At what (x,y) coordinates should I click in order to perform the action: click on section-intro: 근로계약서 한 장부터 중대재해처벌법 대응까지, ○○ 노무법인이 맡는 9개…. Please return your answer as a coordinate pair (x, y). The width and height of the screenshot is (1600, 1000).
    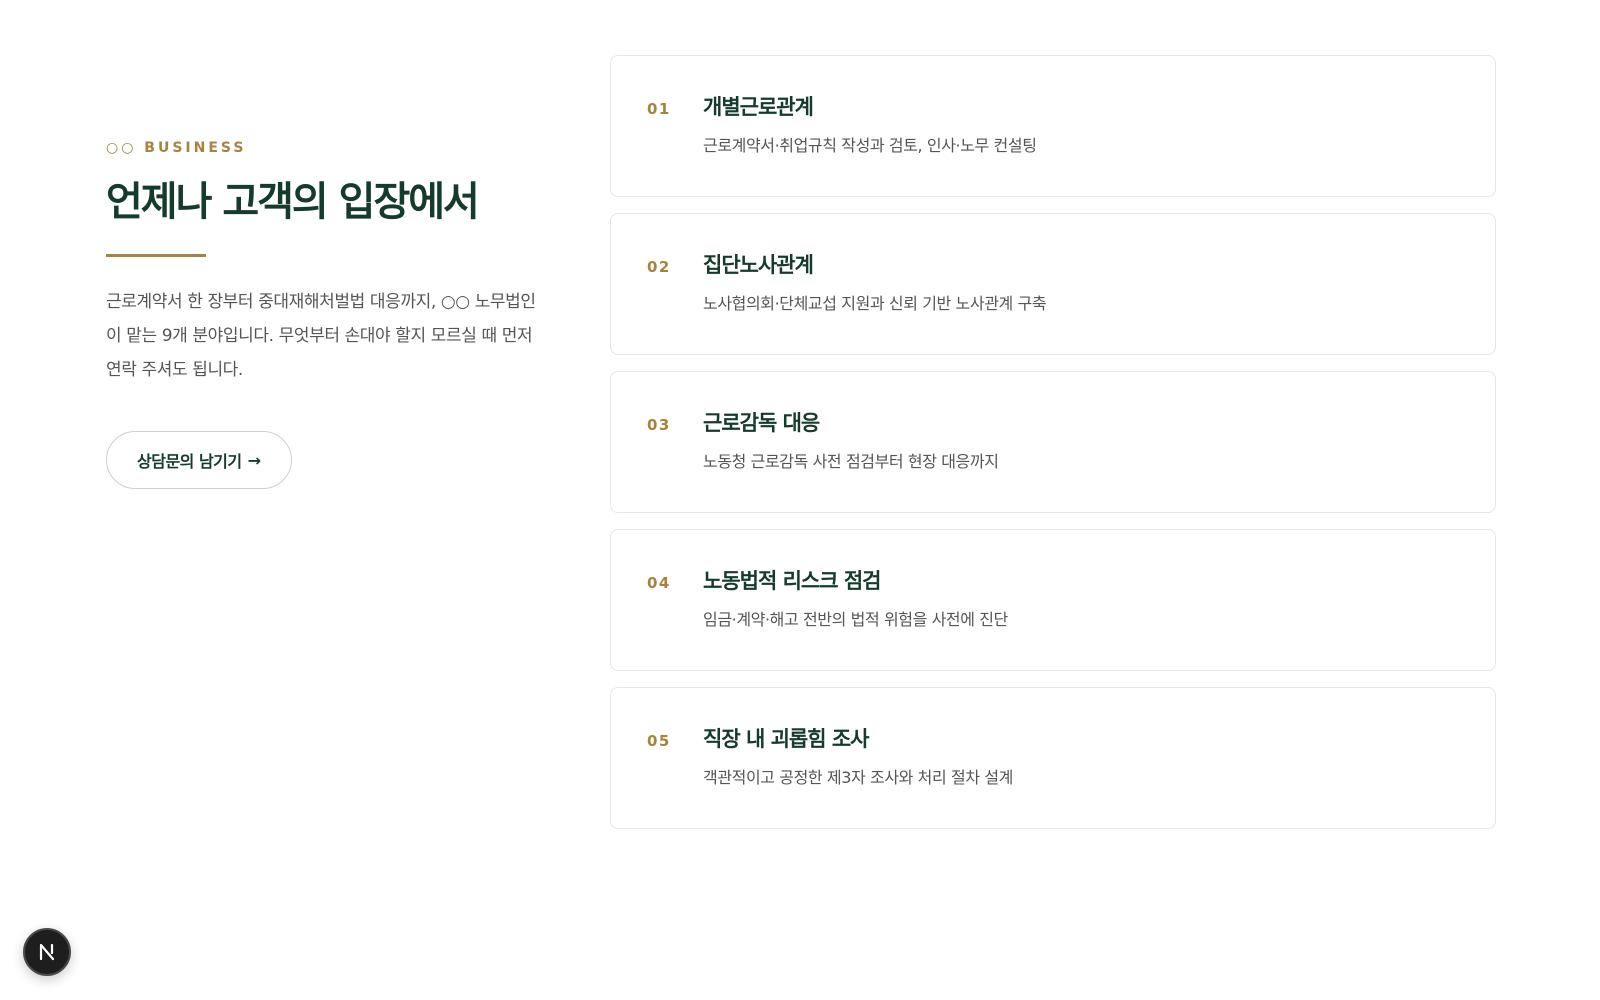
    Looking at the image, I should click on (321, 336).